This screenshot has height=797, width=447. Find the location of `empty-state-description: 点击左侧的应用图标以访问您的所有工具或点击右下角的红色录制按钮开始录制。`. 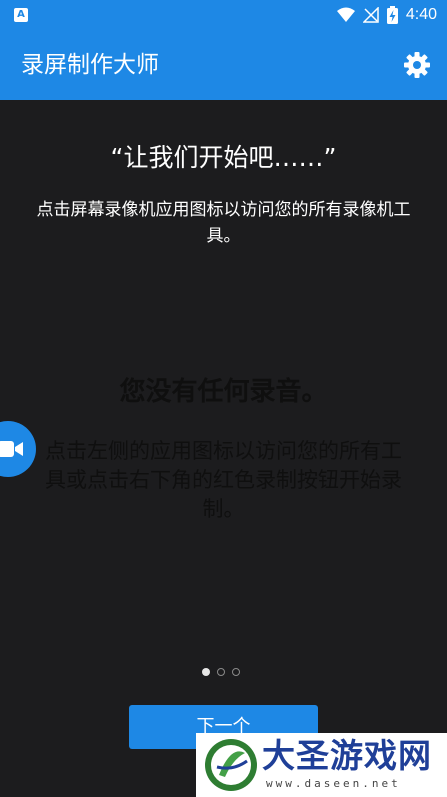

empty-state-description: 点击左侧的应用图标以访问您的所有工具或点击右下角的红色录制按钮开始录制。 is located at coordinates (223, 480).